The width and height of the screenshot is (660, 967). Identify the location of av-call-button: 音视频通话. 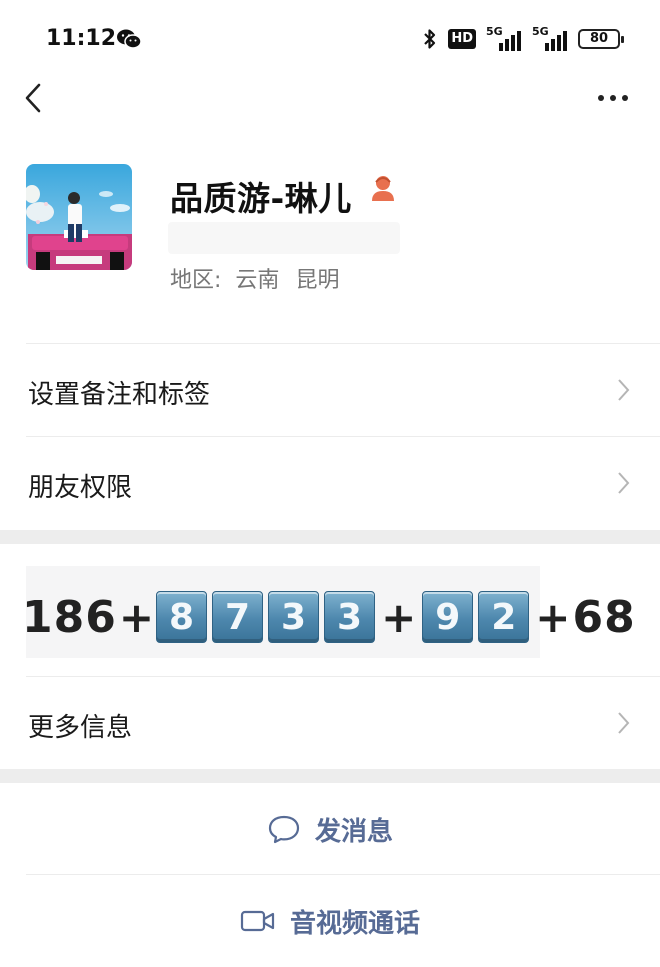
(330, 921).